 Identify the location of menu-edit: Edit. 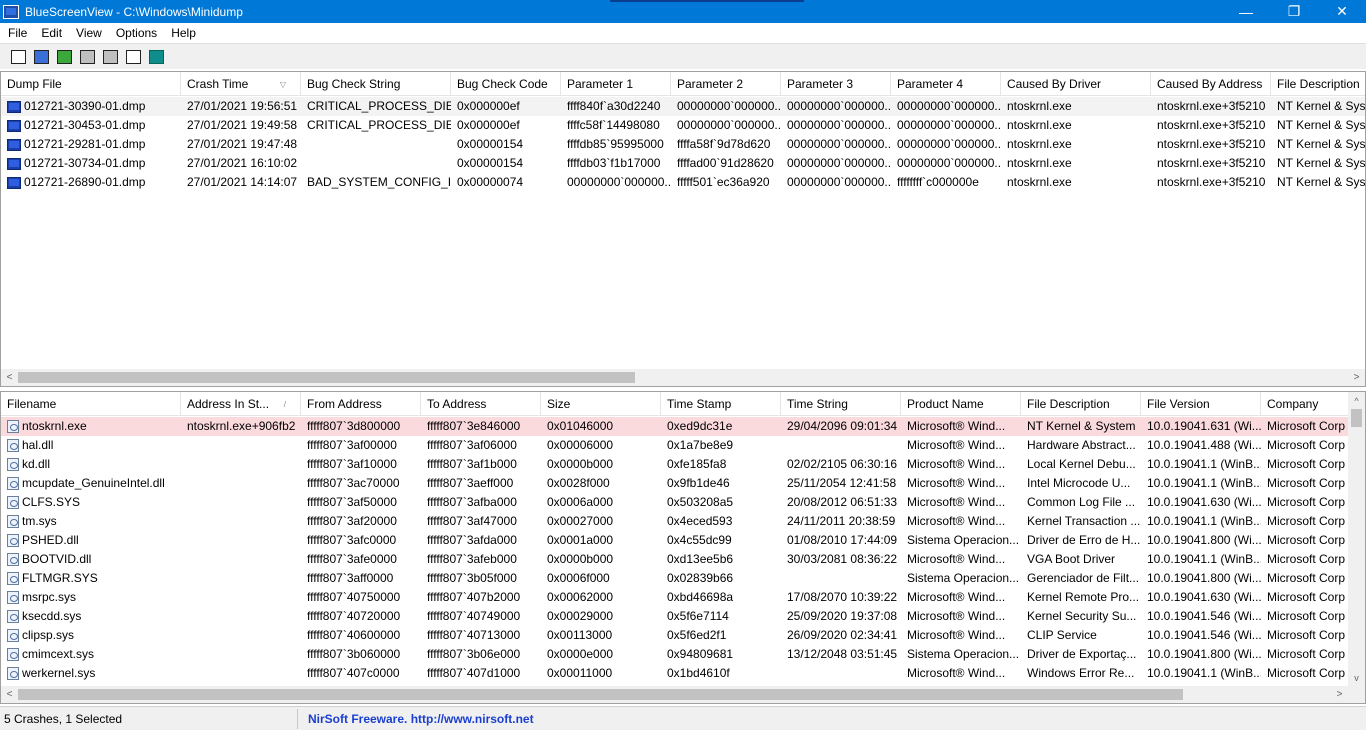
(51, 33).